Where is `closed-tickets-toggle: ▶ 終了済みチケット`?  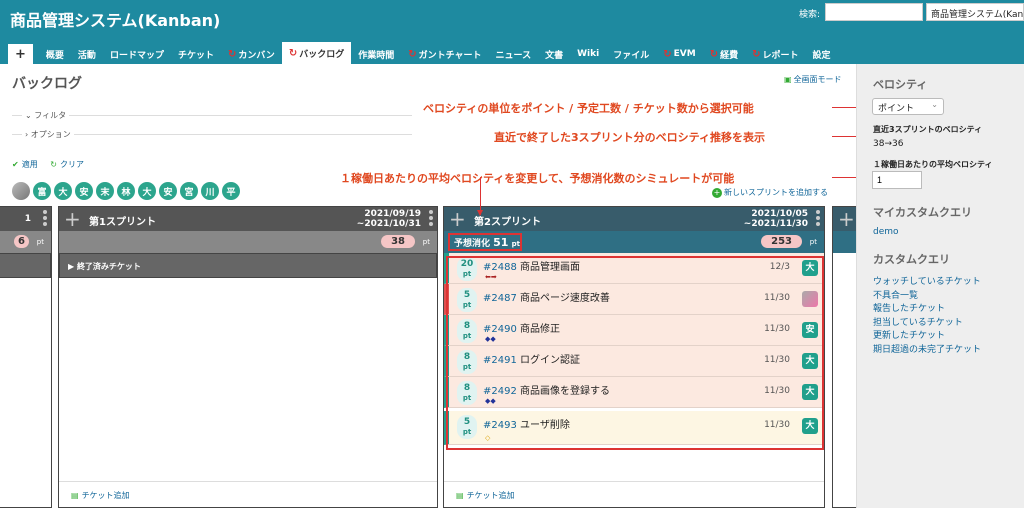 closed-tickets-toggle: ▶ 終了済みチケット is located at coordinates (248, 265).